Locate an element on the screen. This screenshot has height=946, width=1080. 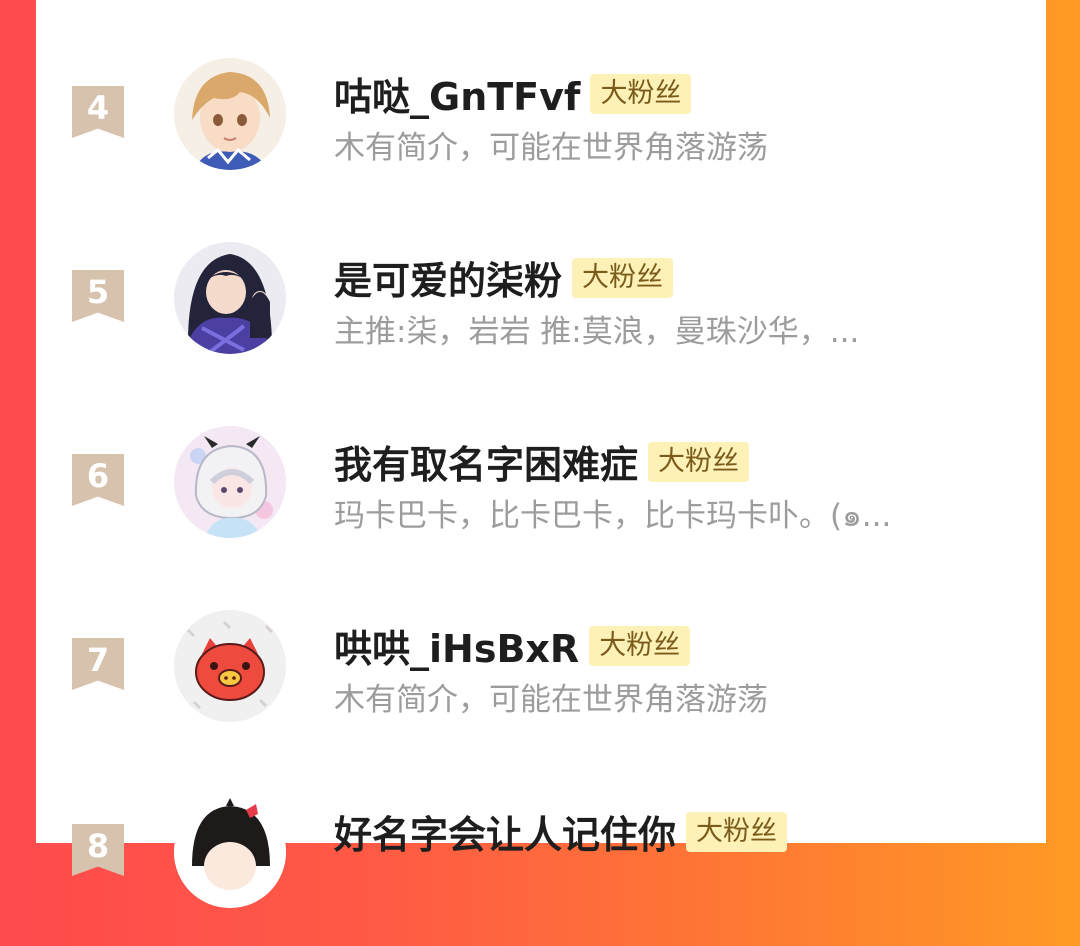
rank-ribbon: 7 is located at coordinates (98, 664).